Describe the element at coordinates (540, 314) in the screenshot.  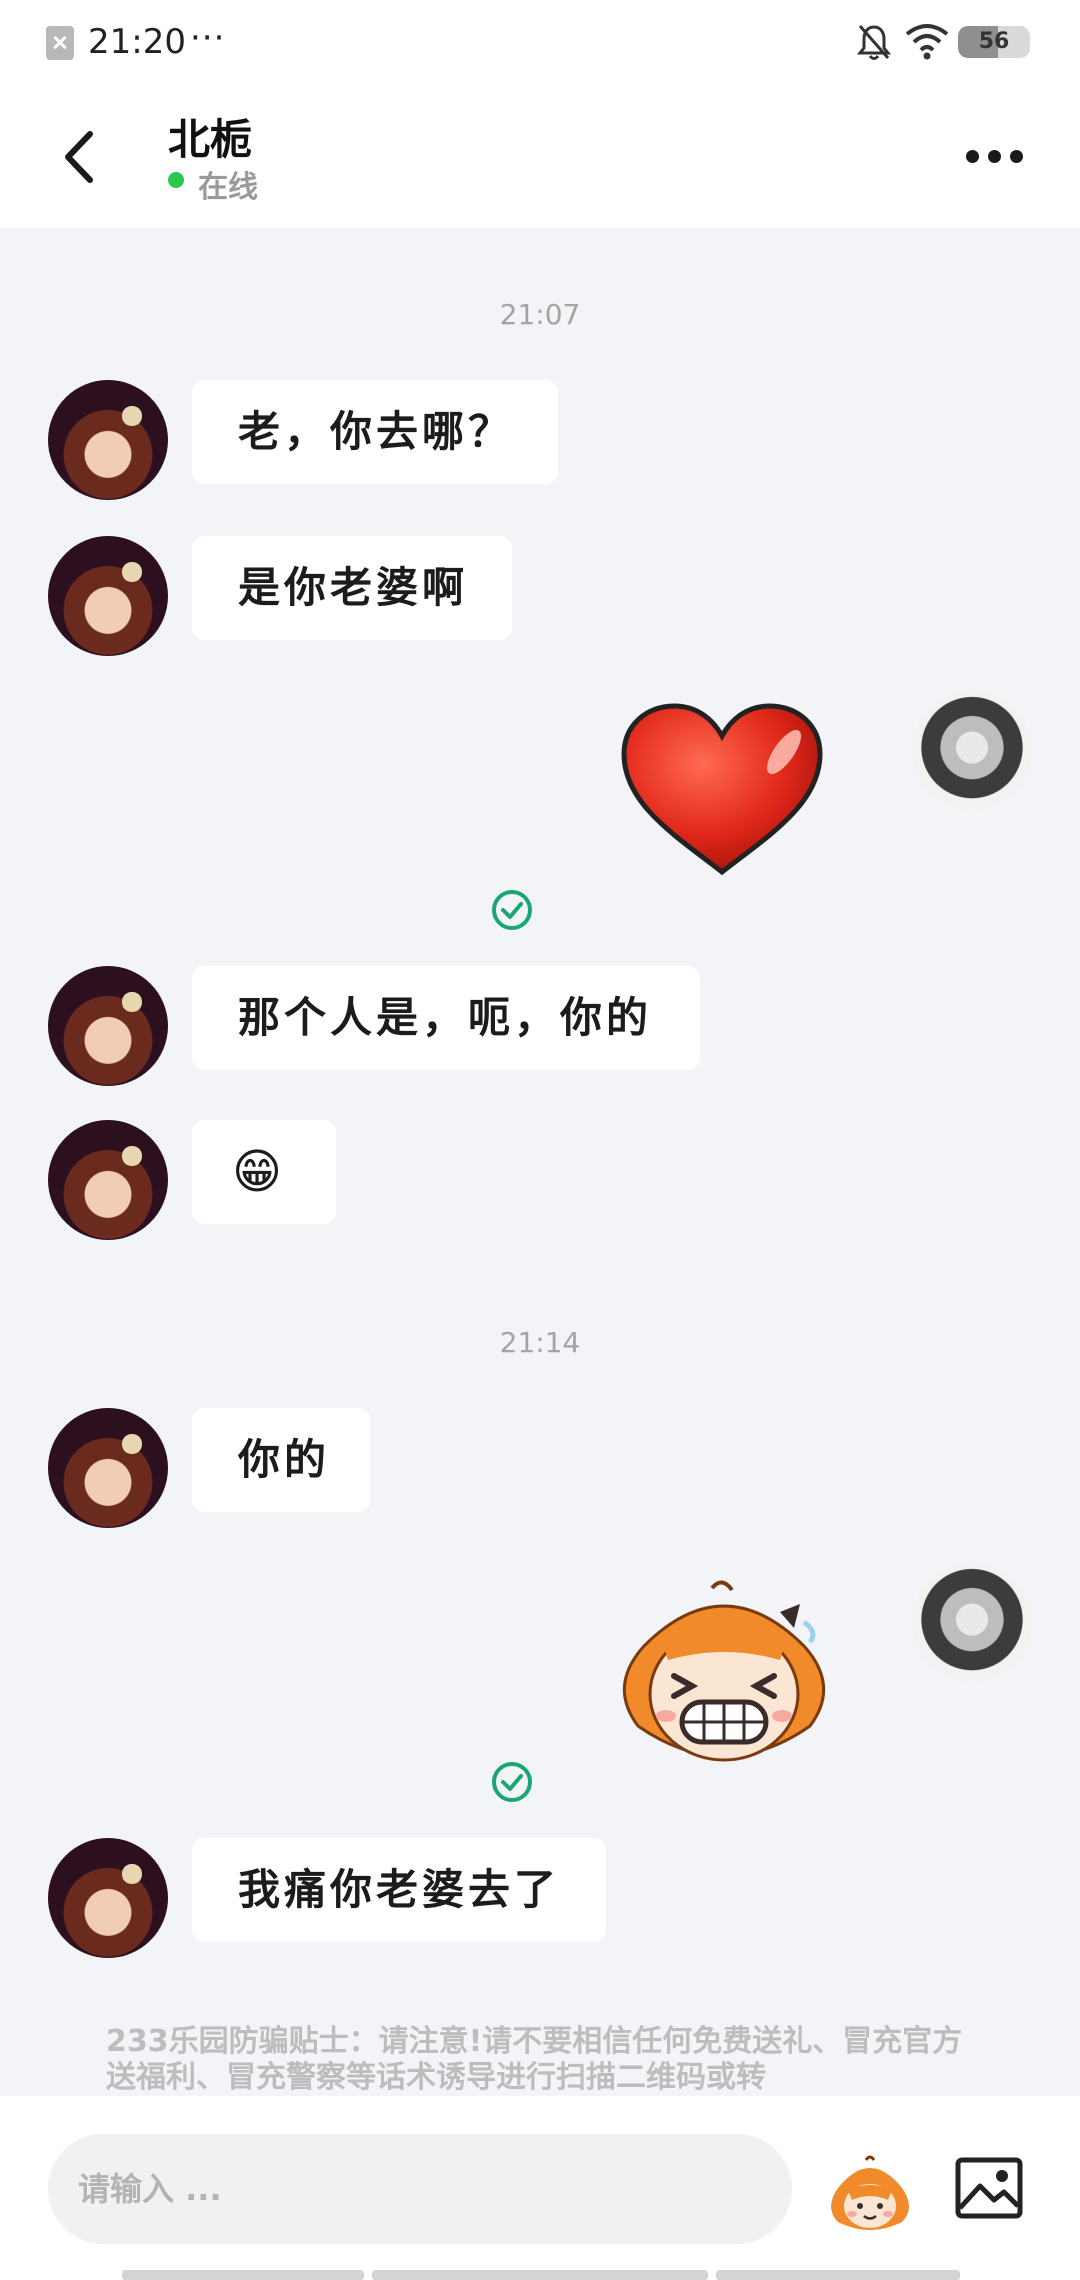
I see `message-timestamp: 21:07` at that location.